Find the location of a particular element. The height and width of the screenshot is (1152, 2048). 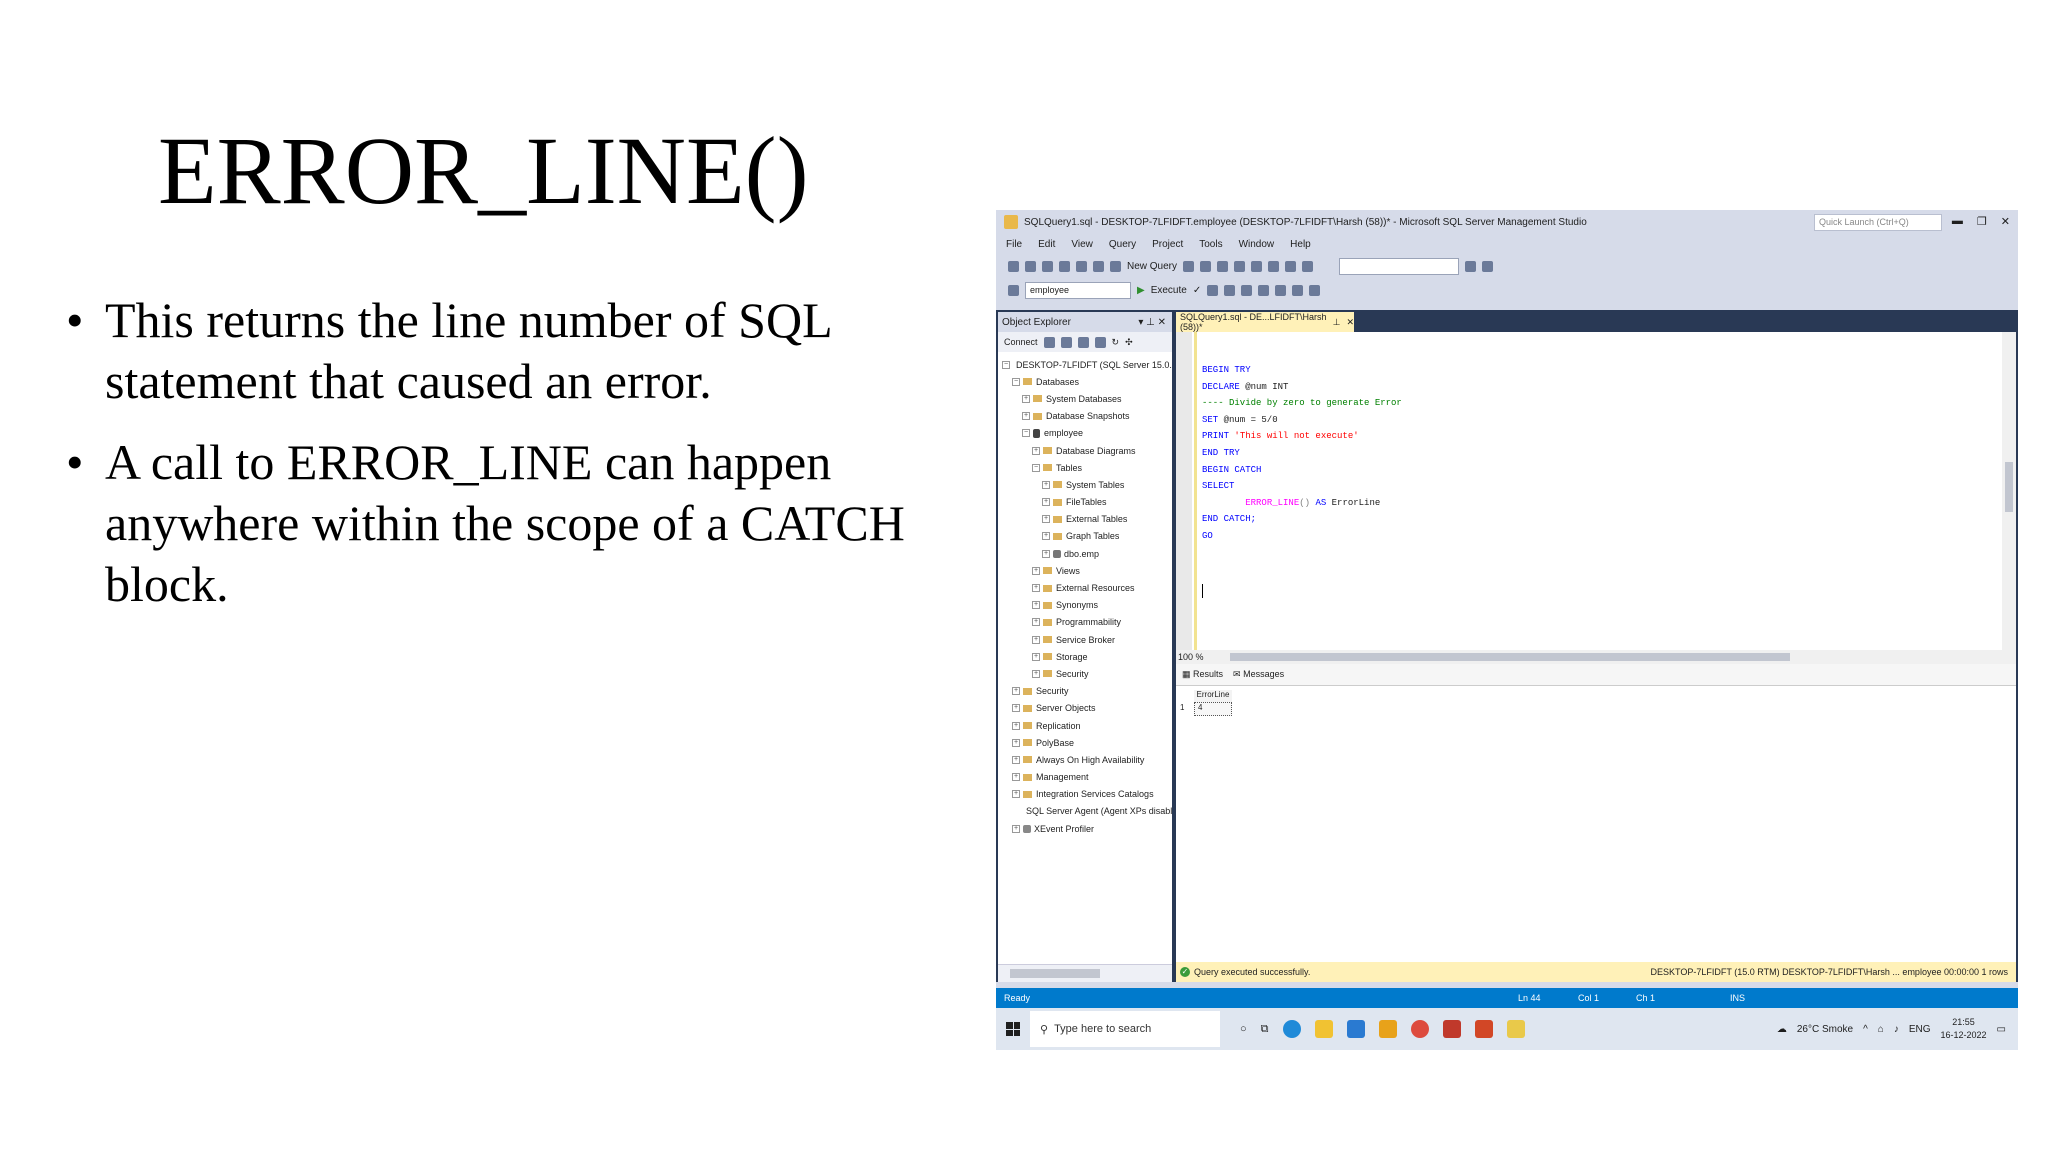

connect-icon is located at coordinates (1013, 290).